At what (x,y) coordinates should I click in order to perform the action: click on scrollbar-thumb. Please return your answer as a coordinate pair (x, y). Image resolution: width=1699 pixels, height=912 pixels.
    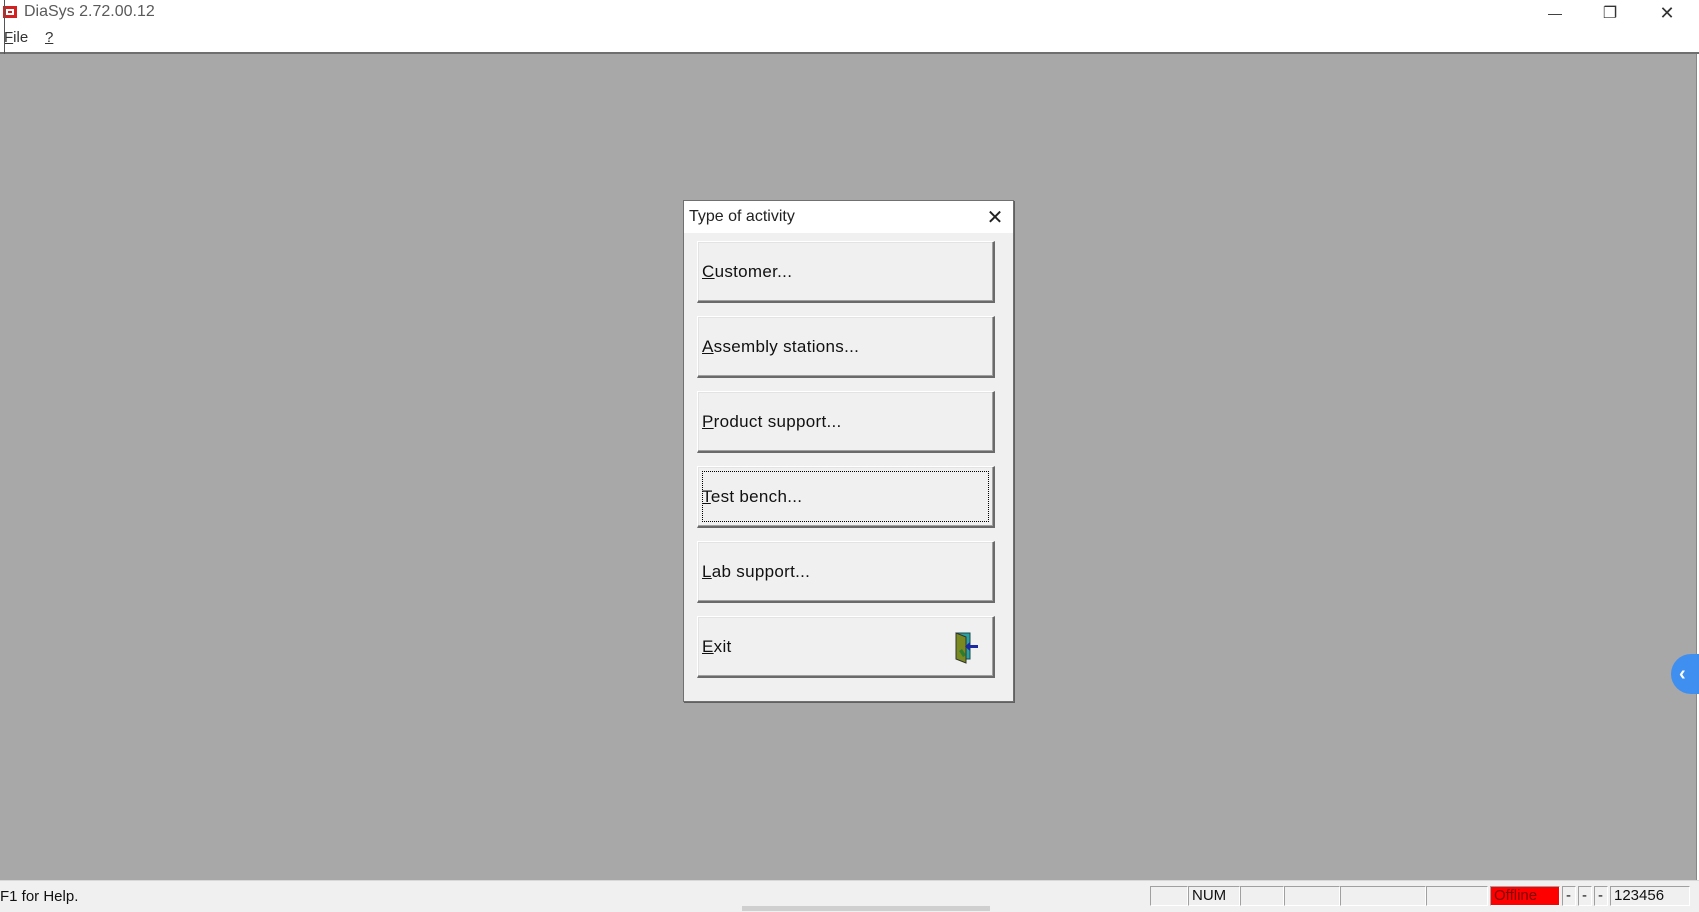
    Looking at the image, I should click on (866, 908).